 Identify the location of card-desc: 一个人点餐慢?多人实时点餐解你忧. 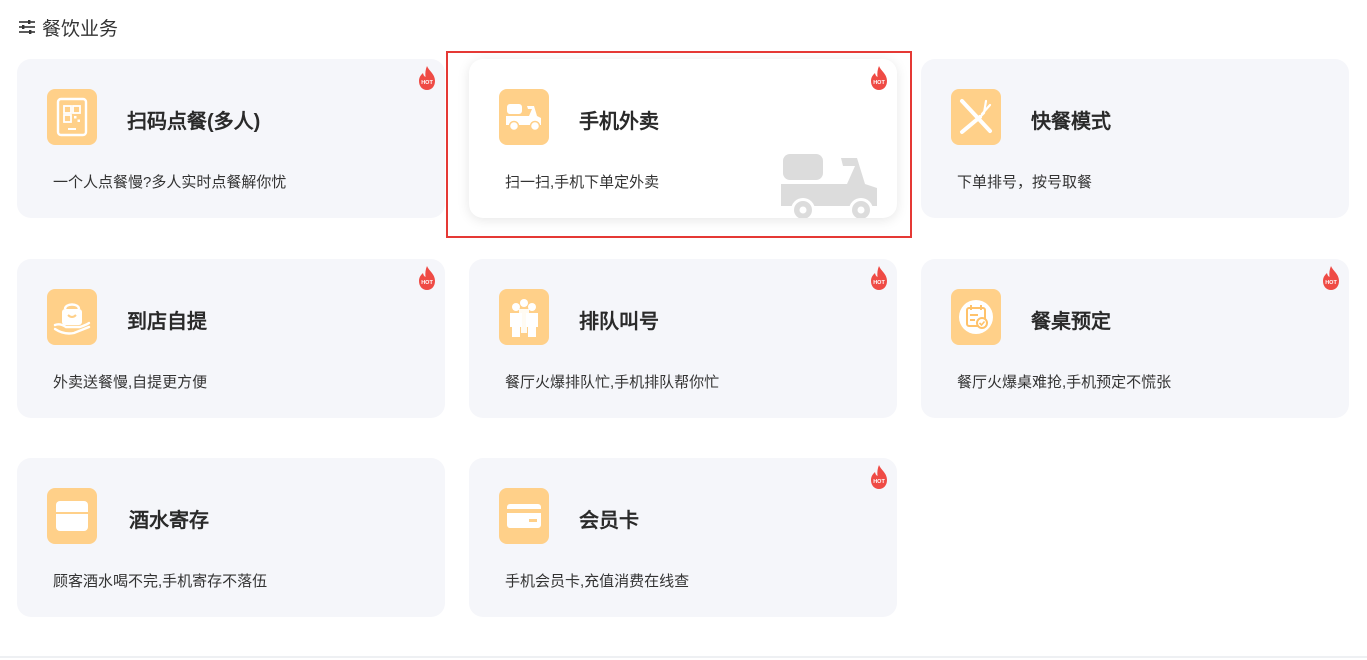
(170, 182).